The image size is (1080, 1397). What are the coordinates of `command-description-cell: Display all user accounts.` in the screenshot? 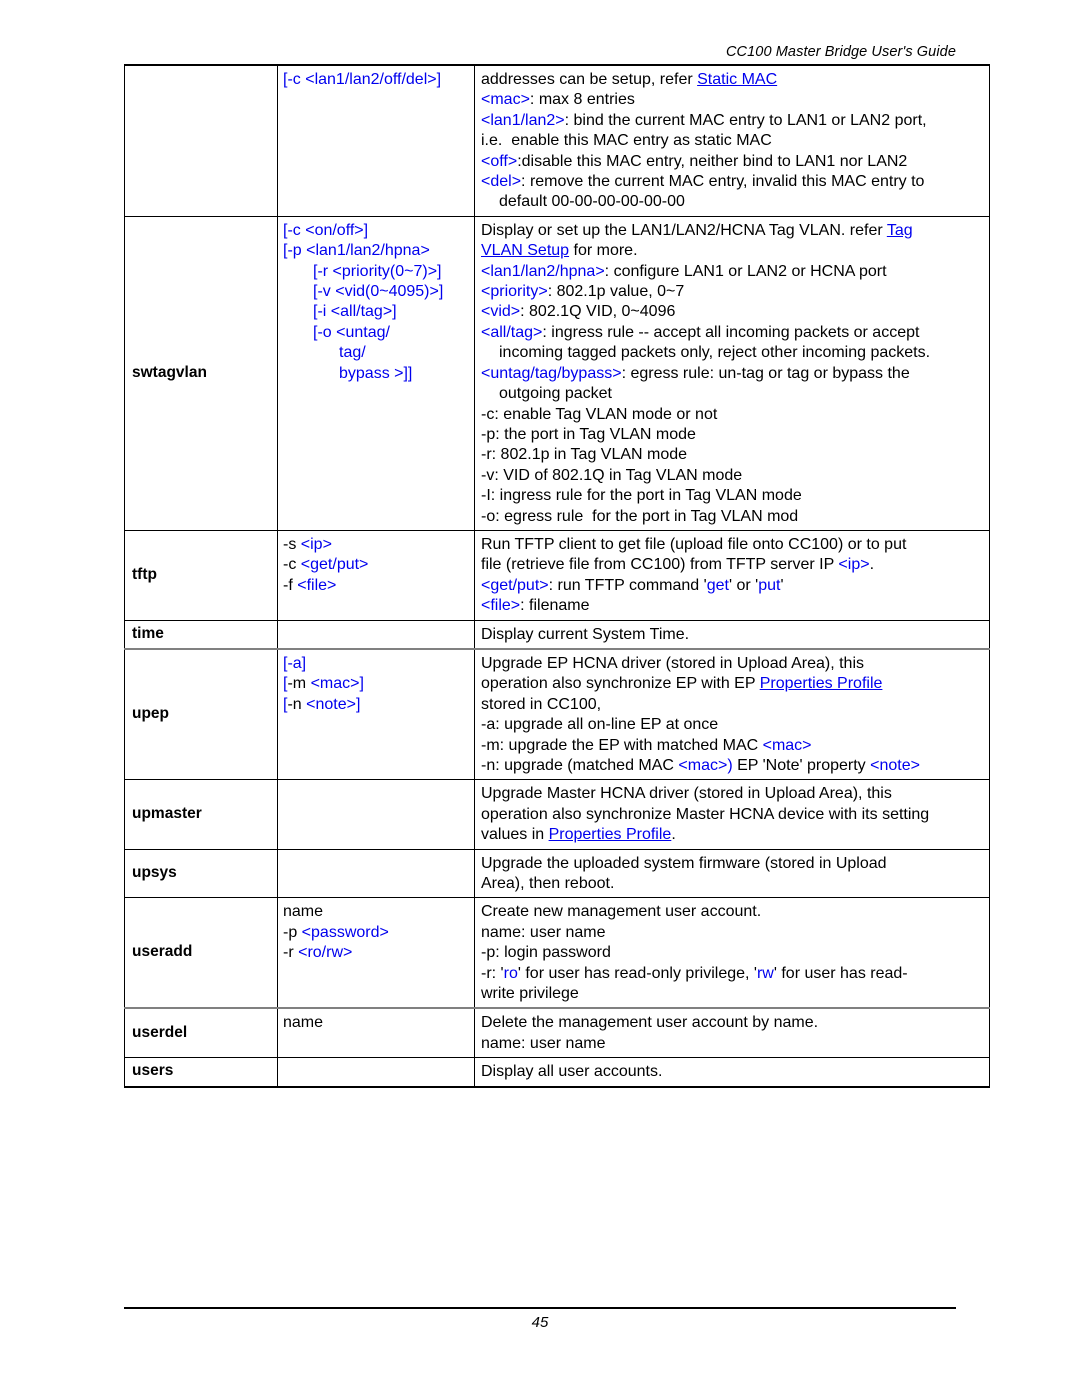 It's located at (732, 1072).